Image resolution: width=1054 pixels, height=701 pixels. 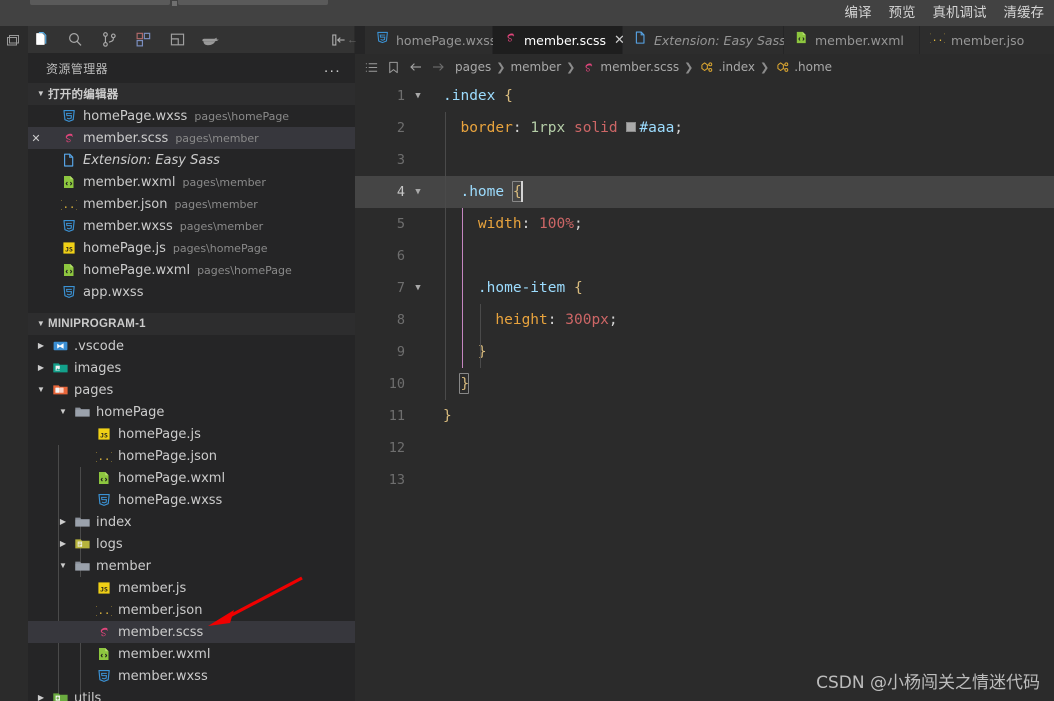 I want to click on editor-tab-label: homePage.wxss, so click(x=446, y=40).